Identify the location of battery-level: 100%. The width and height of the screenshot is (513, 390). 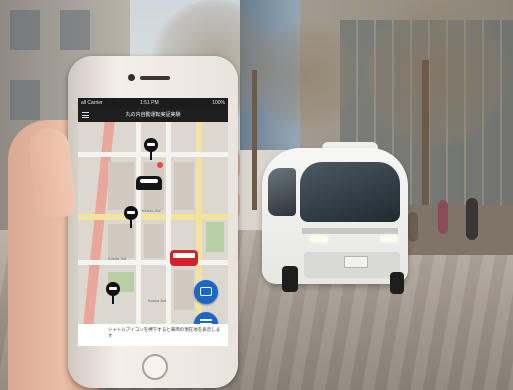
(218, 103).